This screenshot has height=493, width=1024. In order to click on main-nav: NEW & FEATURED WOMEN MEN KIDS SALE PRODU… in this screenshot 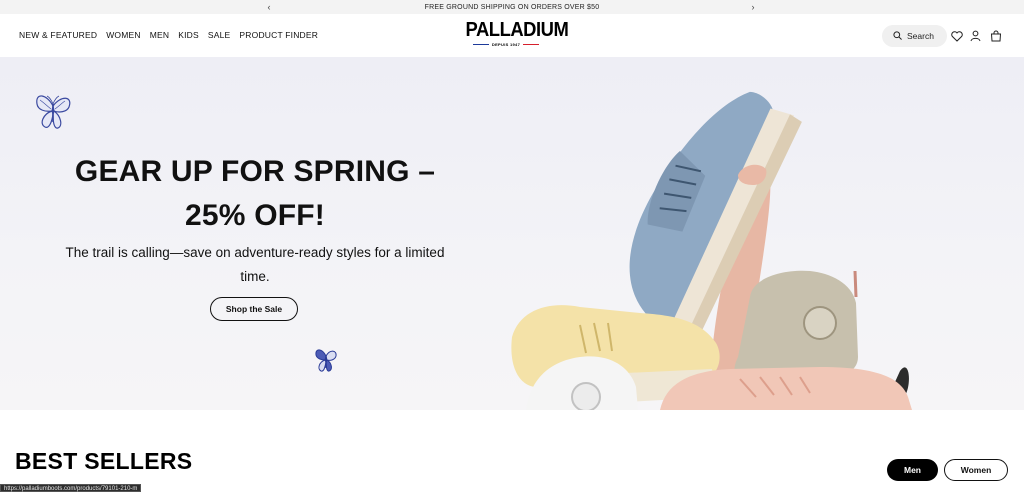, I will do `click(168, 35)`.